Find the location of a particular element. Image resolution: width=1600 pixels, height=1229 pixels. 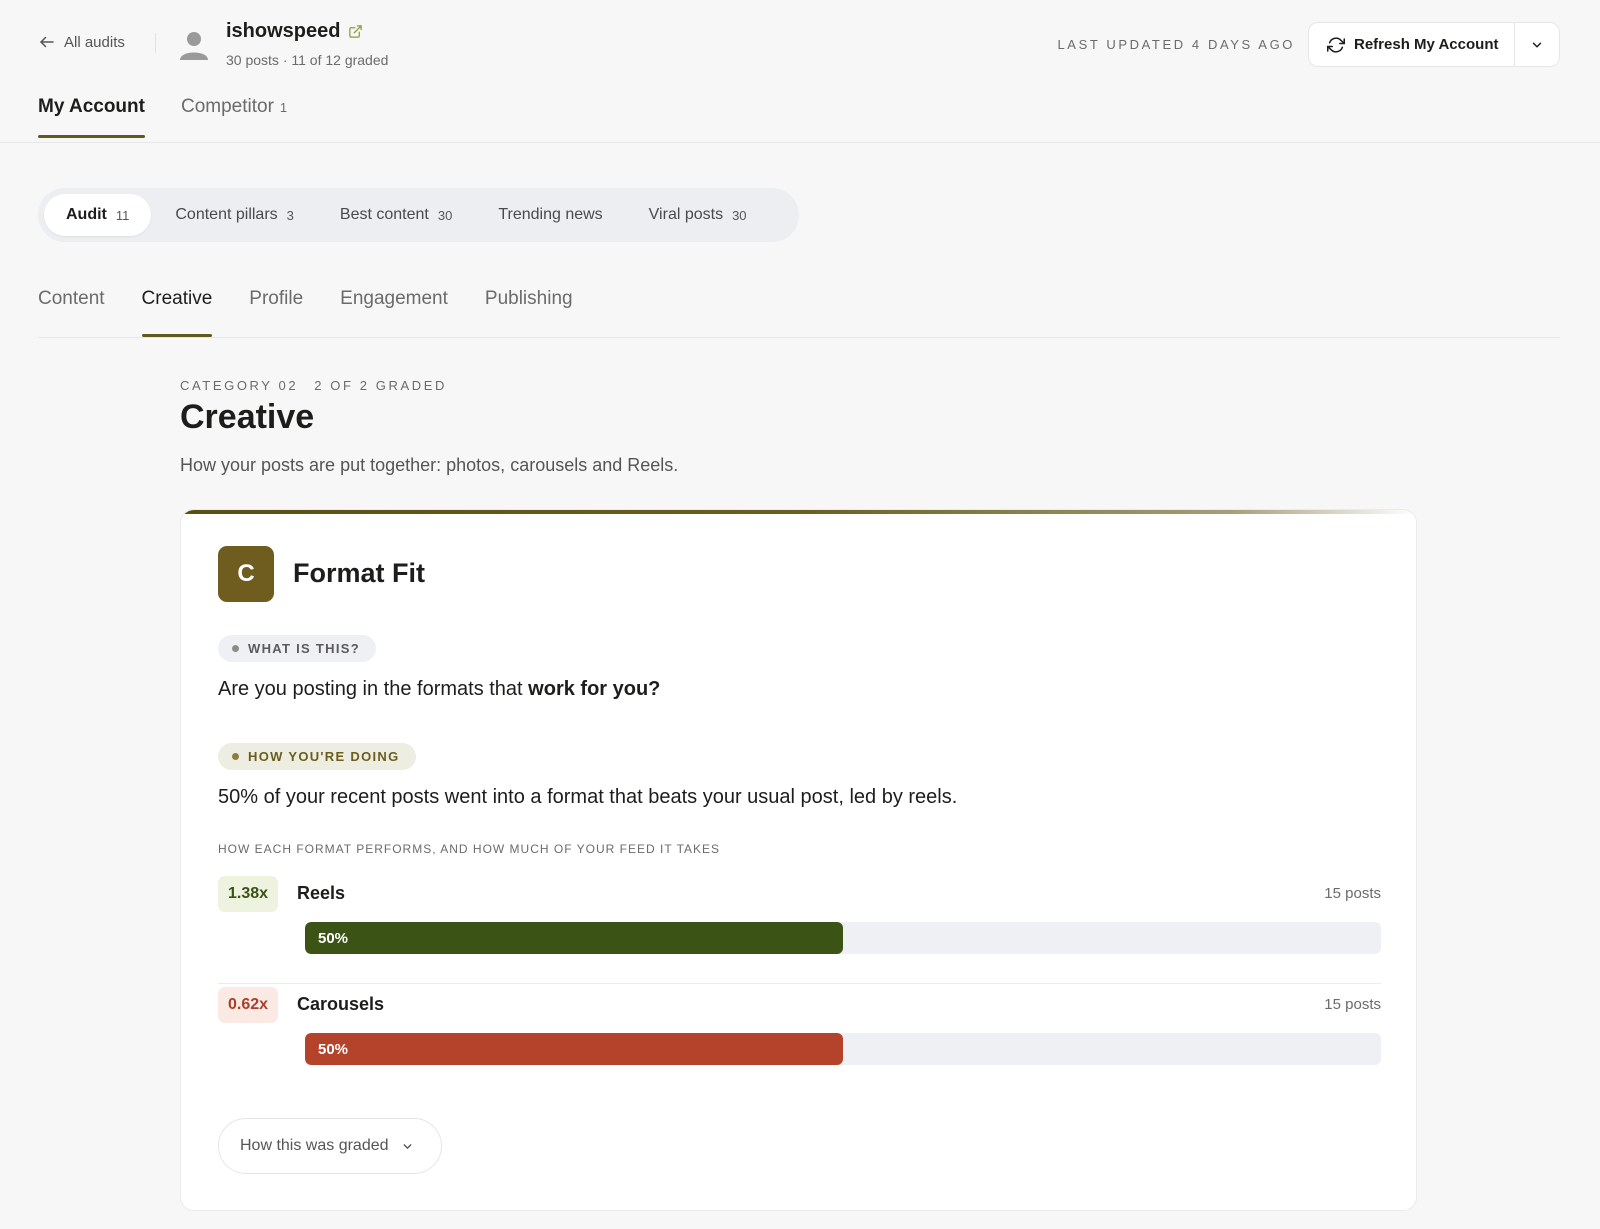

pill-viral-posts: Viral posts 30 is located at coordinates (698, 215).